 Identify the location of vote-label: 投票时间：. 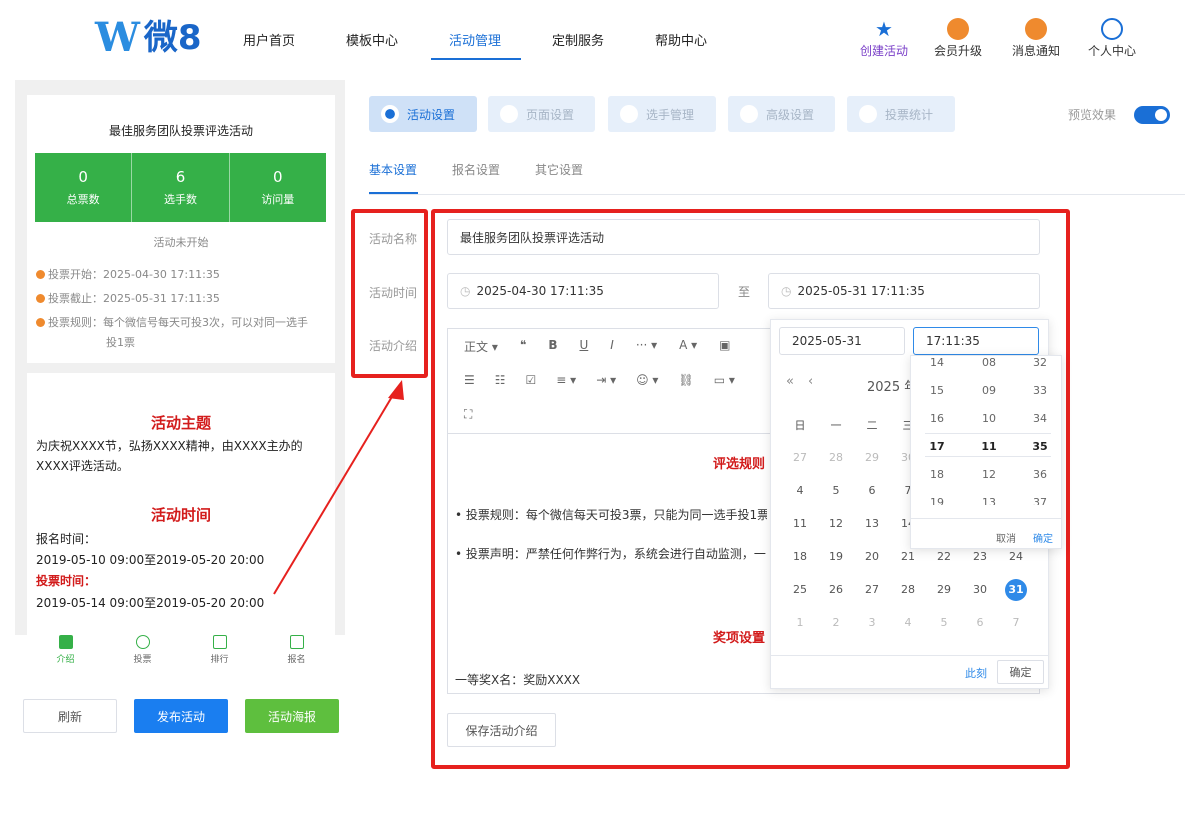
(66, 581).